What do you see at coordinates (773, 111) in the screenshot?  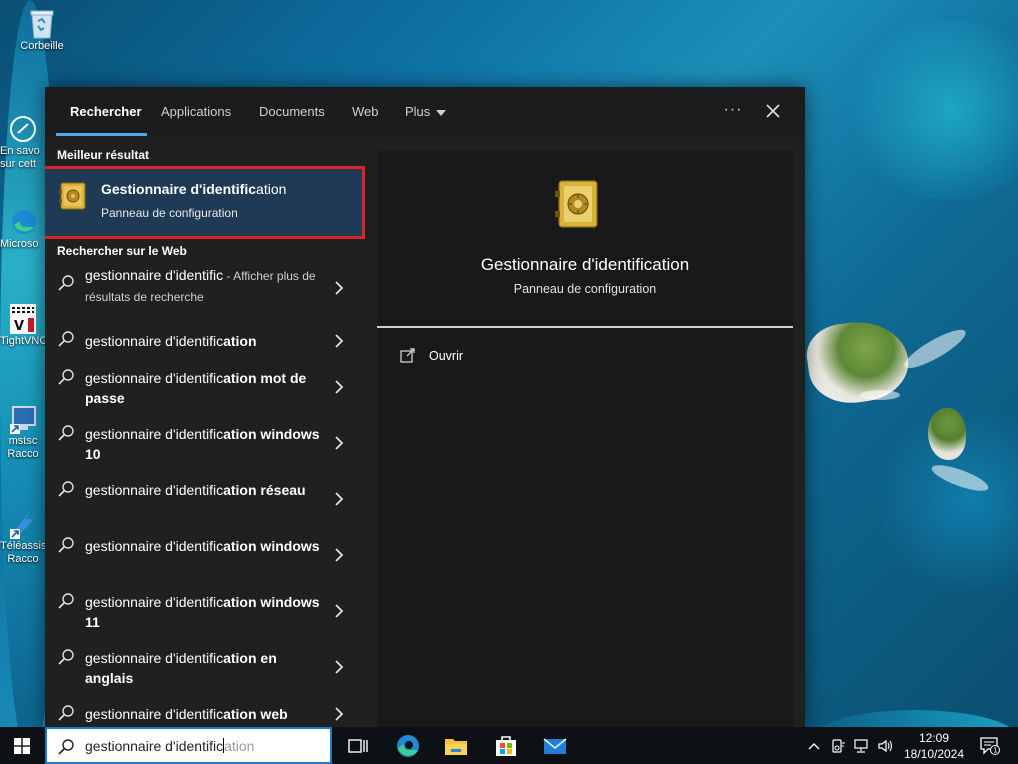 I see `close-icon` at bounding box center [773, 111].